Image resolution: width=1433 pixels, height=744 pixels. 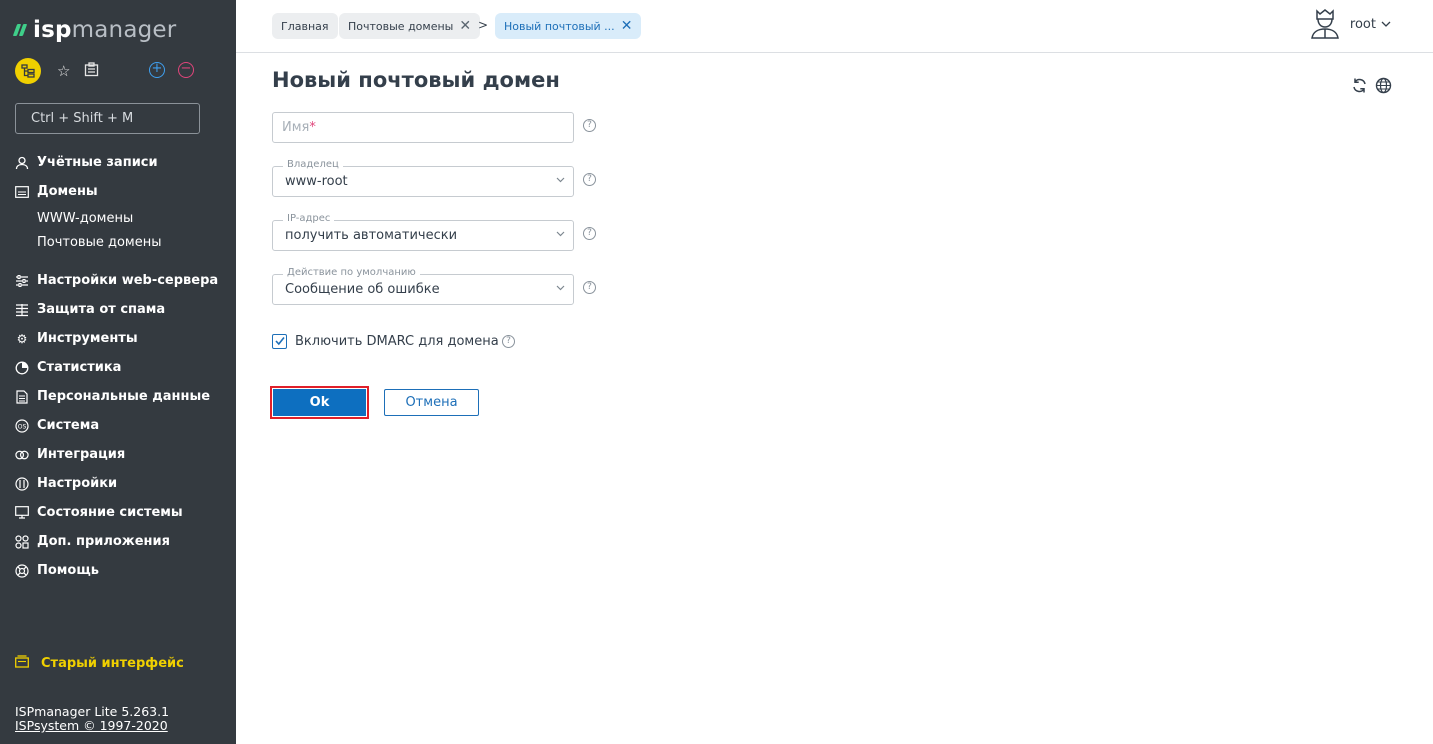 I want to click on menu-item-extra-apps: Доп. приложения, so click(x=120, y=541).